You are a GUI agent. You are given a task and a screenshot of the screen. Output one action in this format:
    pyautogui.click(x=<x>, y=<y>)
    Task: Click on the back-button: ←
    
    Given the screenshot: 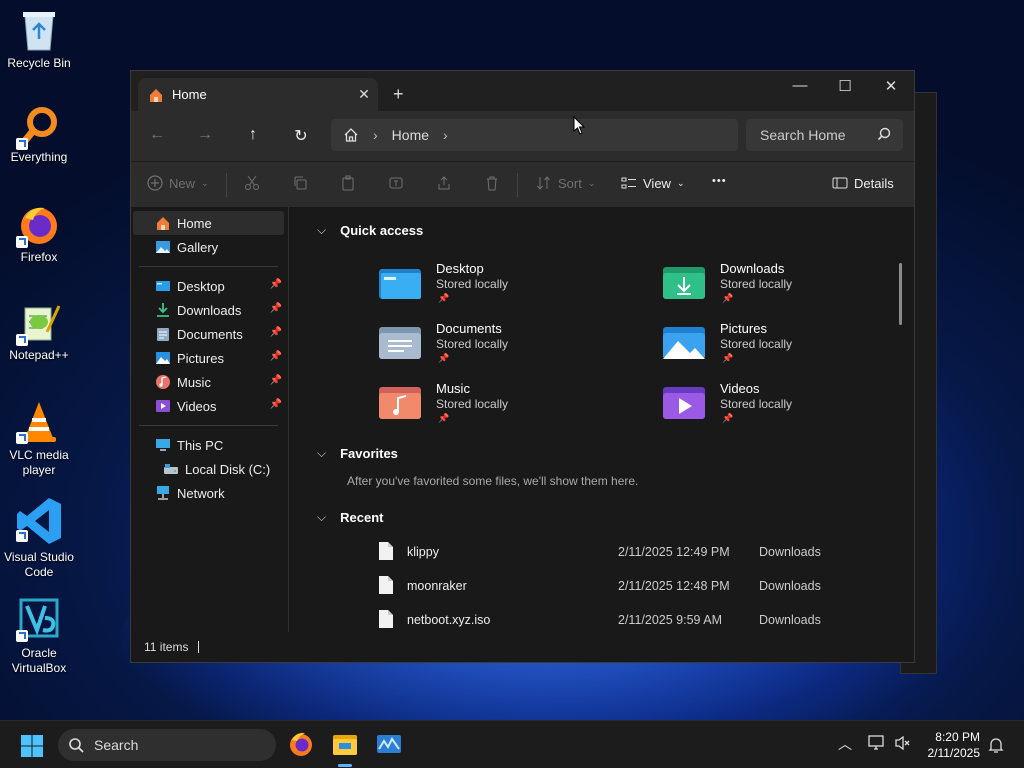 What is the action you would take?
    pyautogui.click(x=157, y=136)
    